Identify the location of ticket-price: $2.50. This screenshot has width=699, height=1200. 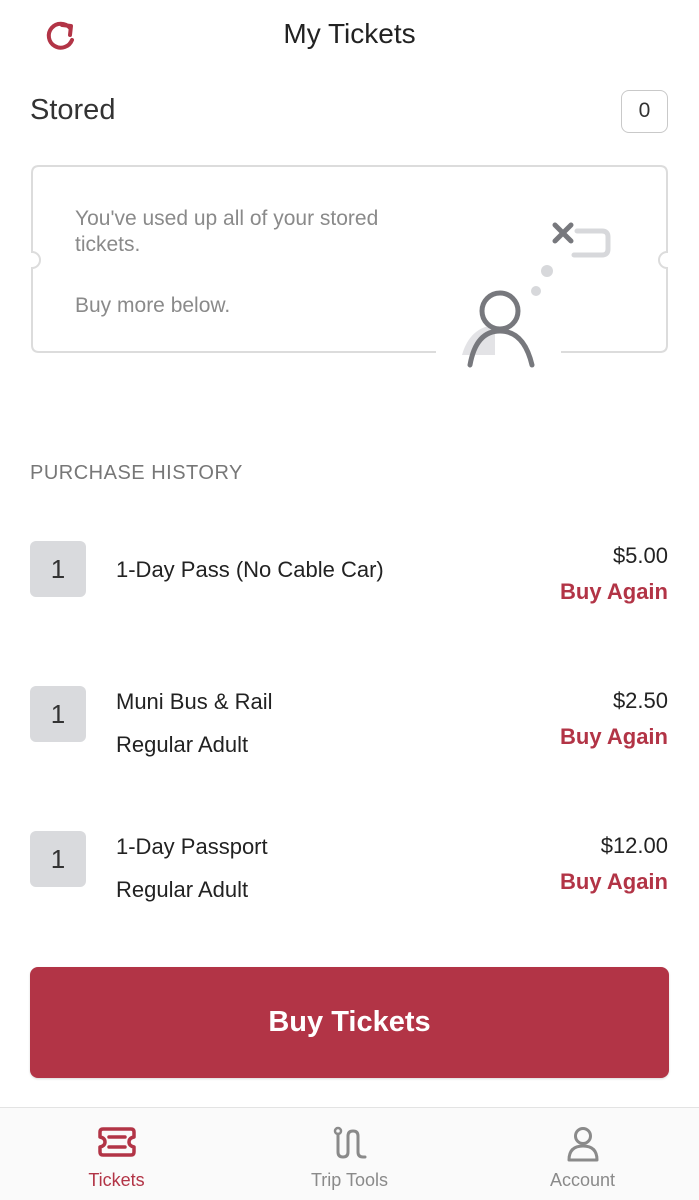
(640, 700).